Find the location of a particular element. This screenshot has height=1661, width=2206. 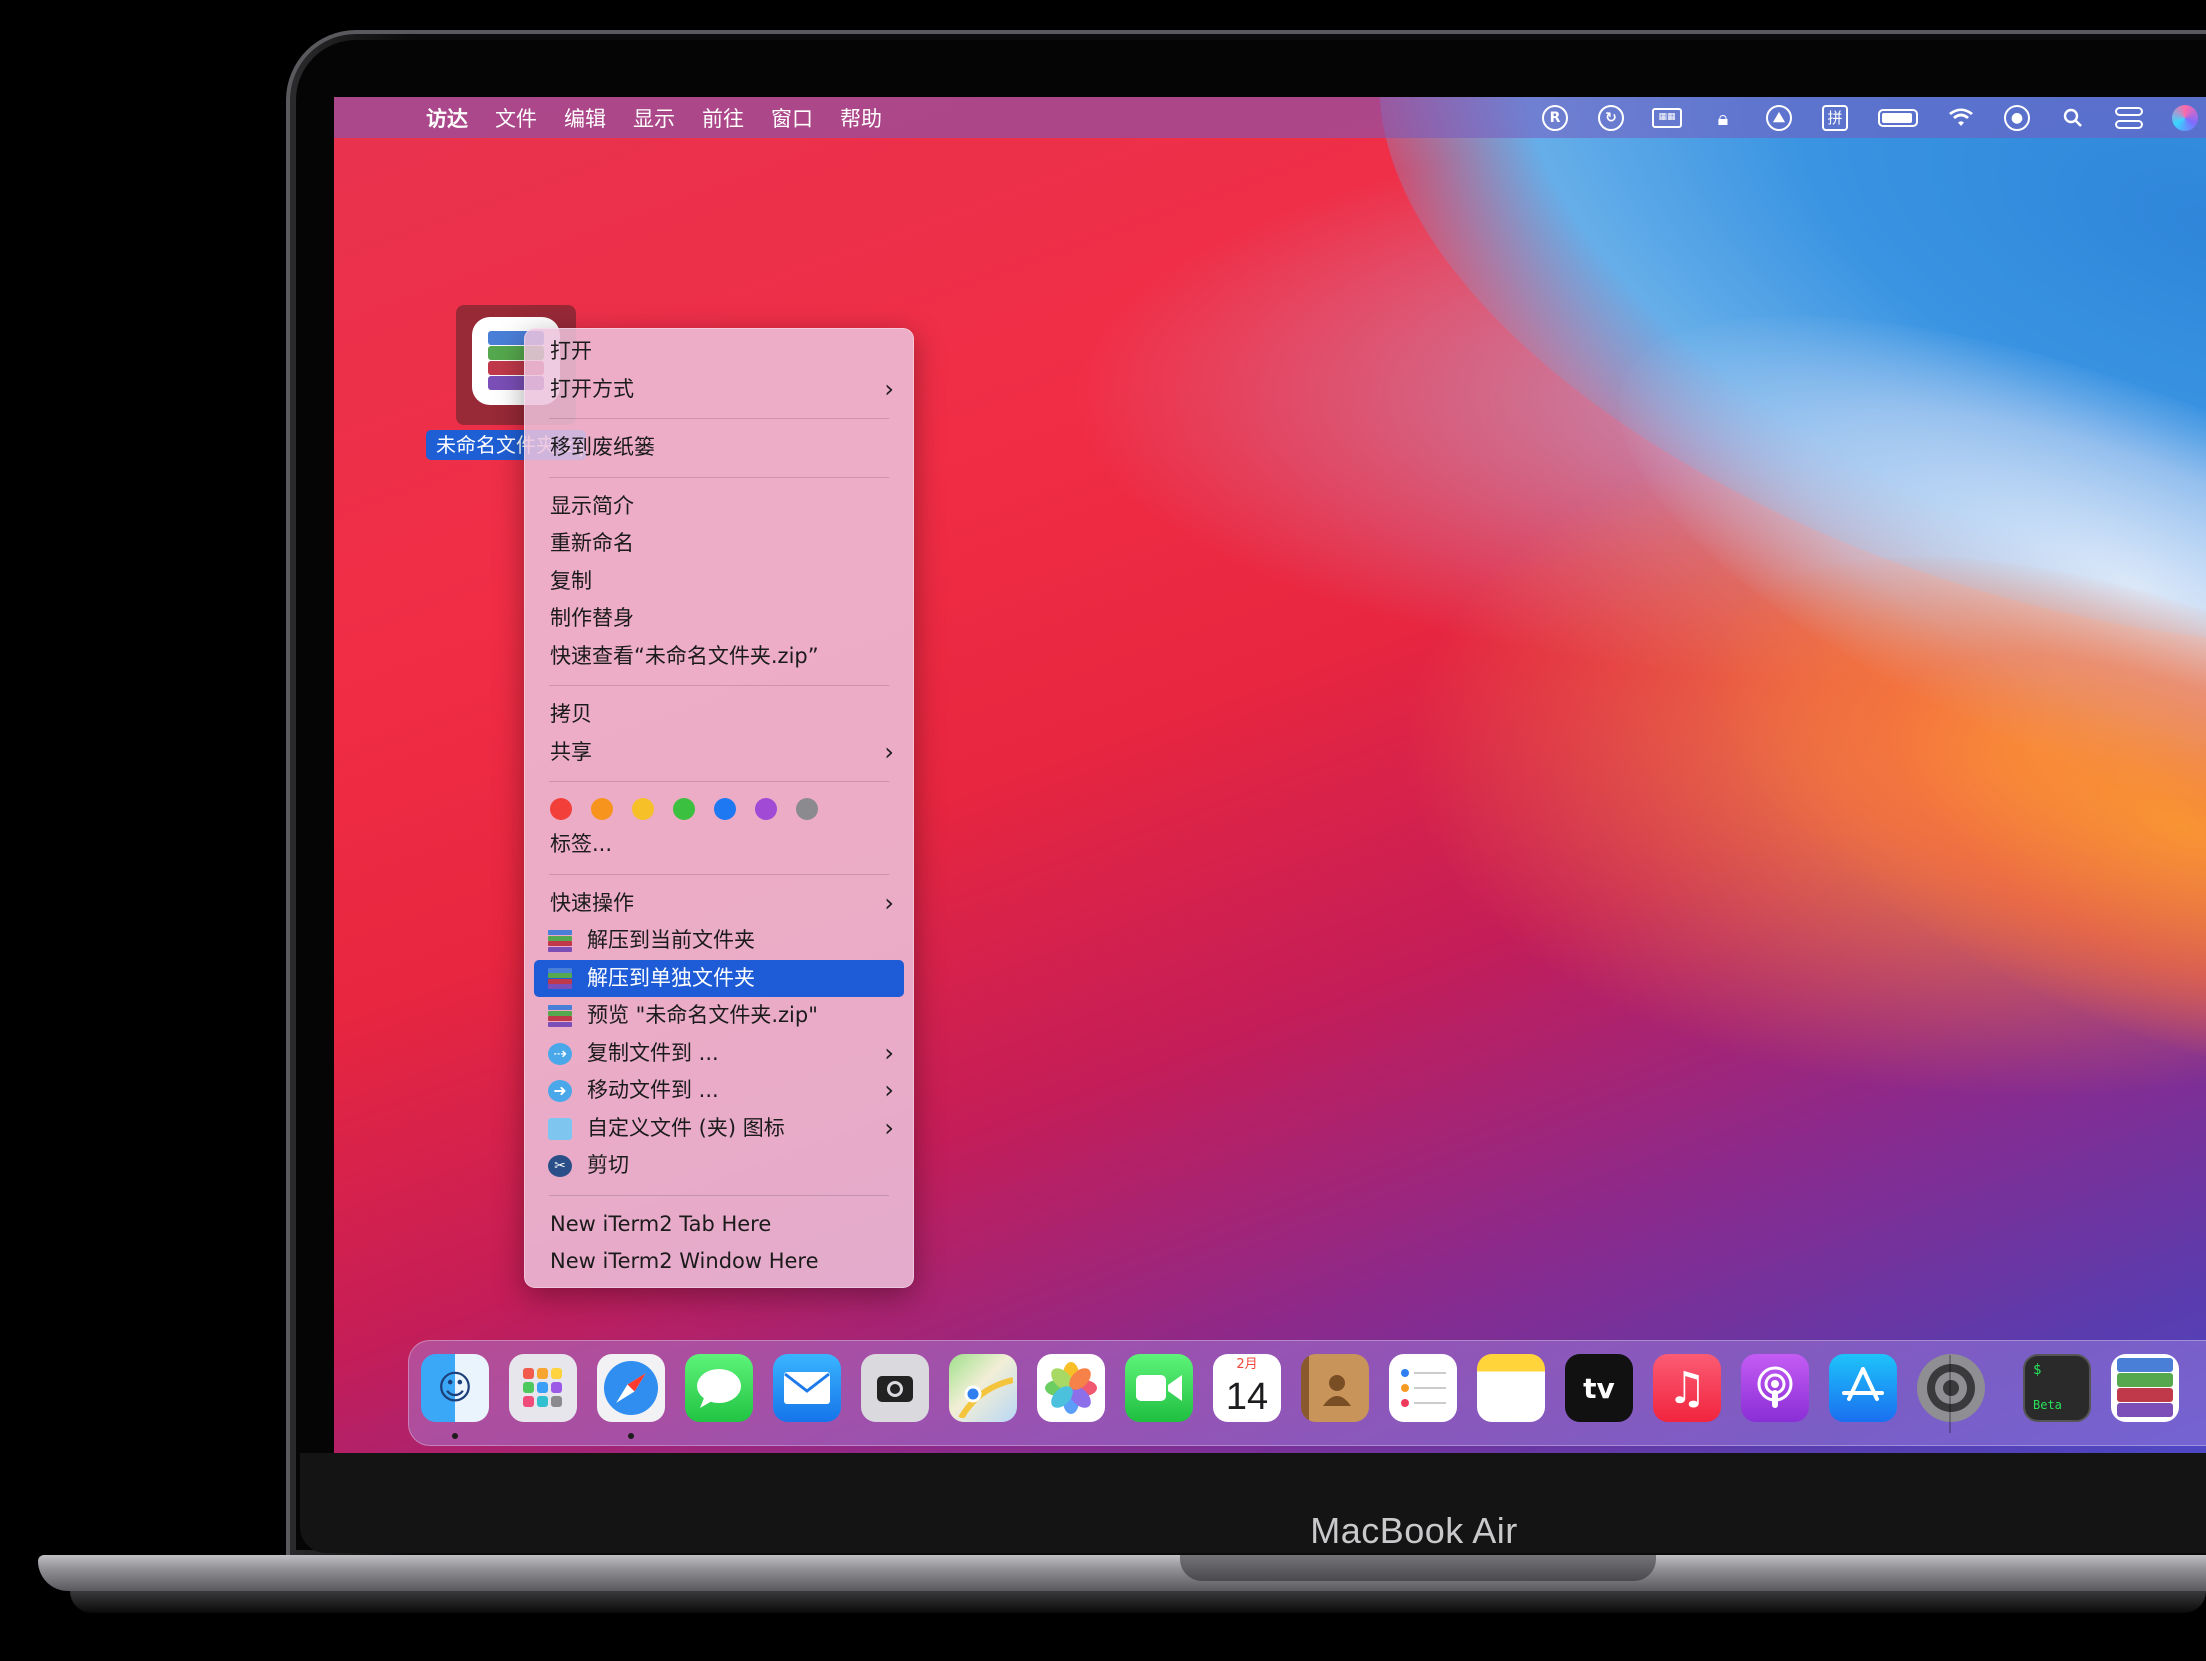

tag-red is located at coordinates (561, 809).